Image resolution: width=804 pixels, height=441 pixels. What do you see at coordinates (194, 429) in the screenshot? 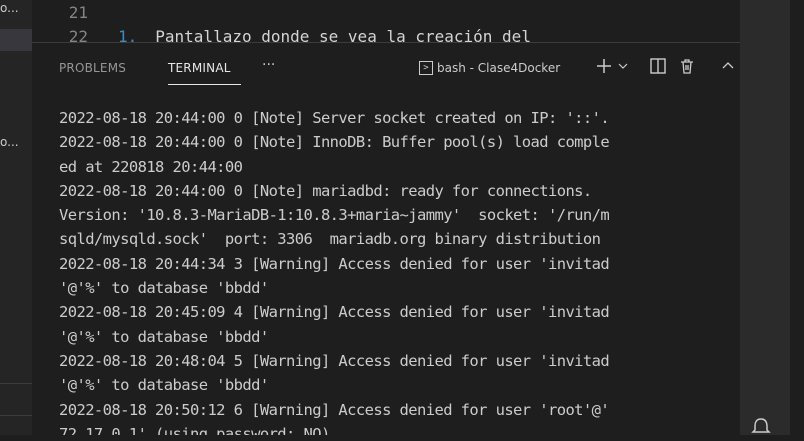
I see `terminal-line: 72.17.0.1' (using password: NO)` at bounding box center [194, 429].